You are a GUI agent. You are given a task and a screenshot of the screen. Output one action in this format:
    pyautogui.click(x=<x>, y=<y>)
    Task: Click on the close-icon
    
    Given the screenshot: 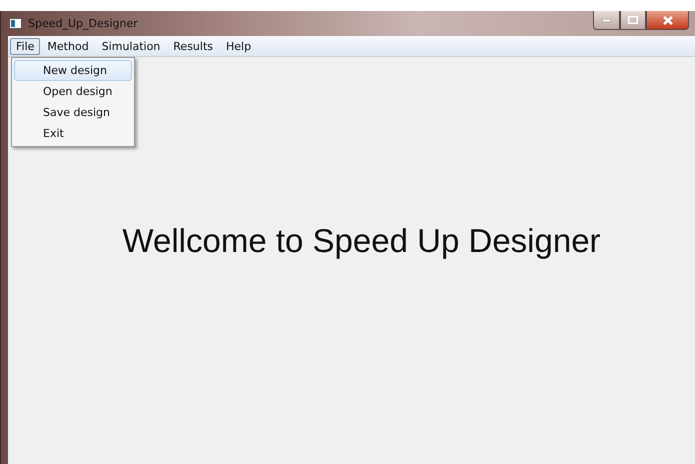 What is the action you would take?
    pyautogui.click(x=667, y=20)
    